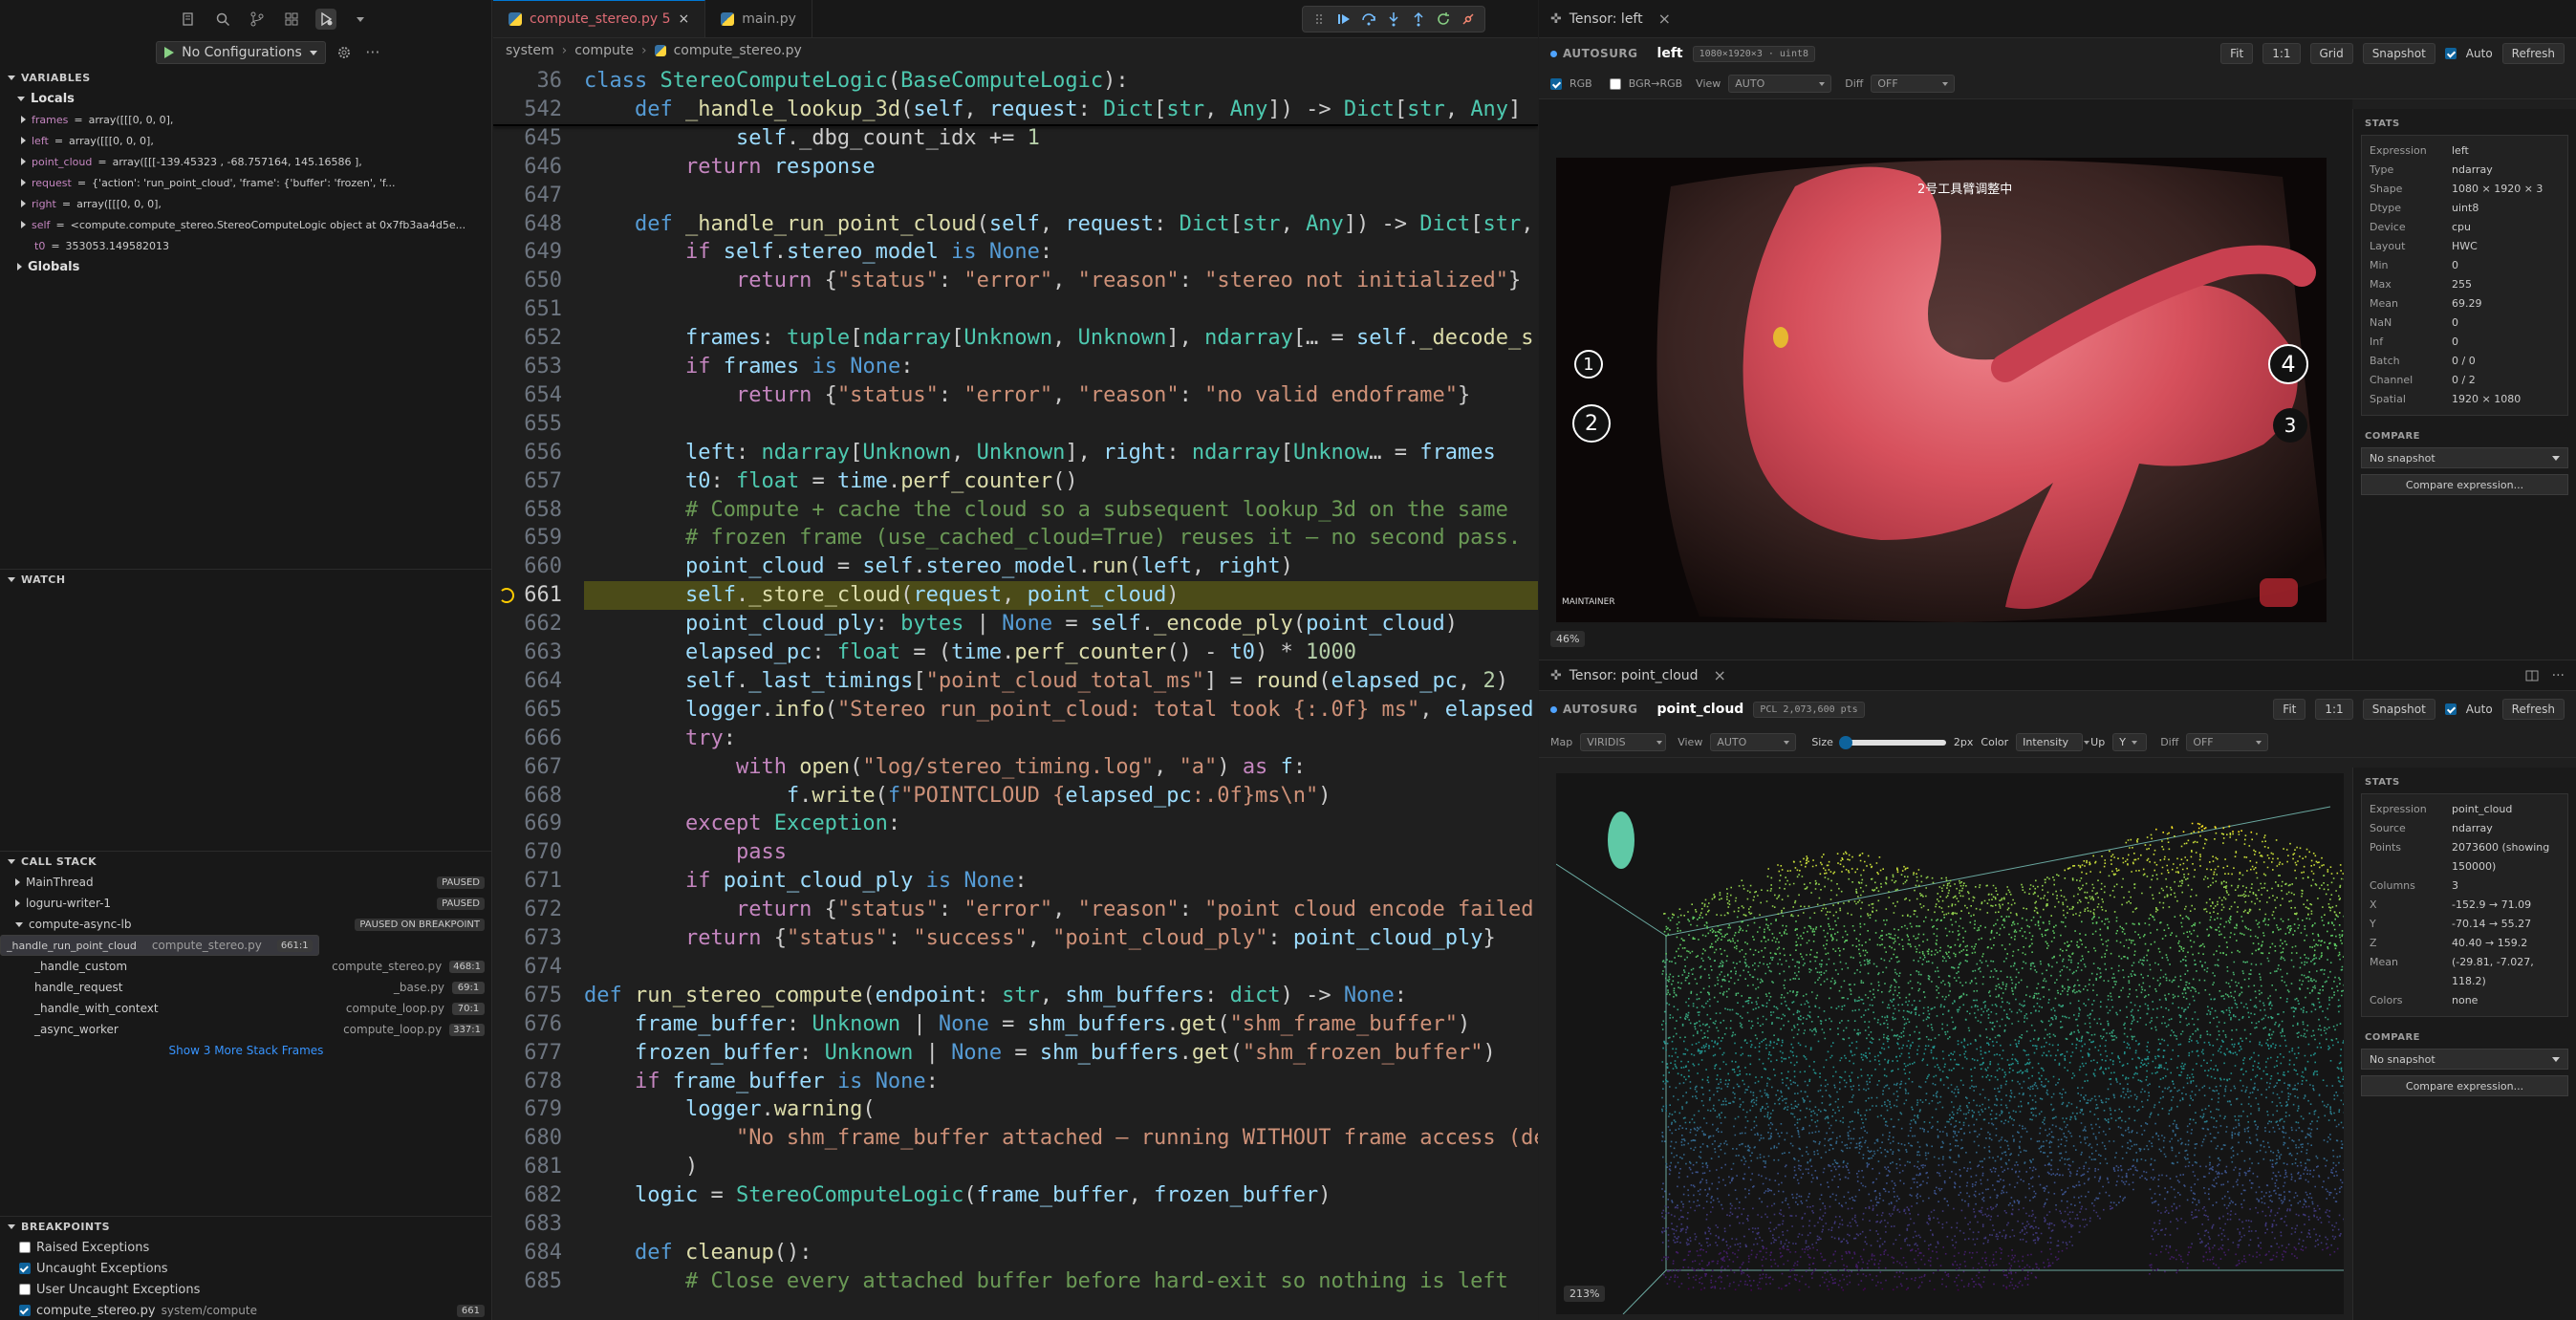  What do you see at coordinates (2057, 675) in the screenshot?
I see `tensor-pc-tab: ✜ Tensor: point_cloud × ···` at bounding box center [2057, 675].